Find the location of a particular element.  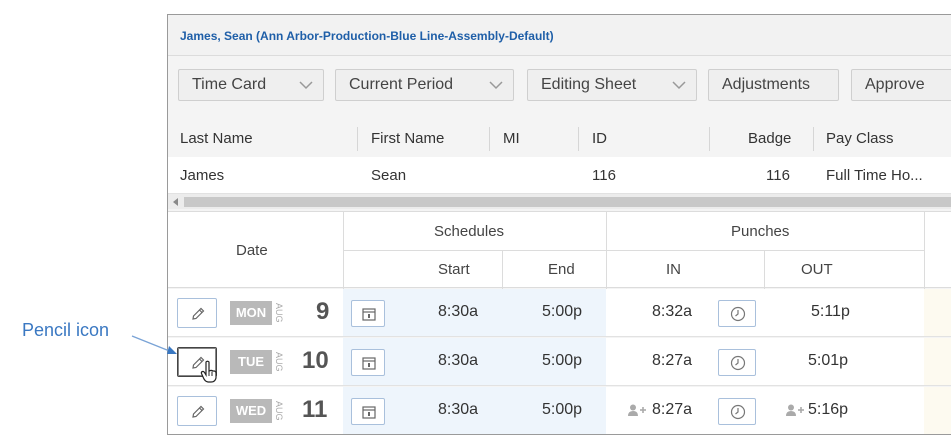

col-first-name: First Name is located at coordinates (407, 138).